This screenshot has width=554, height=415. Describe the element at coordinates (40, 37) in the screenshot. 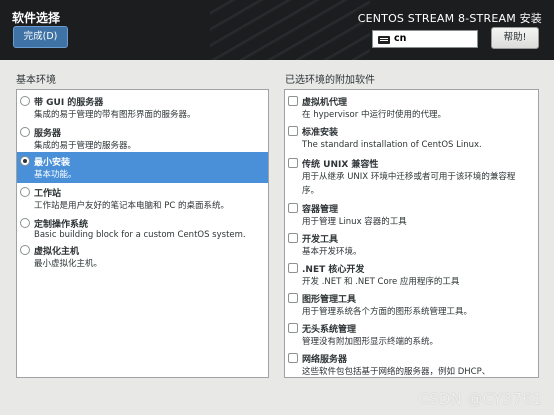

I see `done-button: 完成(D)` at that location.